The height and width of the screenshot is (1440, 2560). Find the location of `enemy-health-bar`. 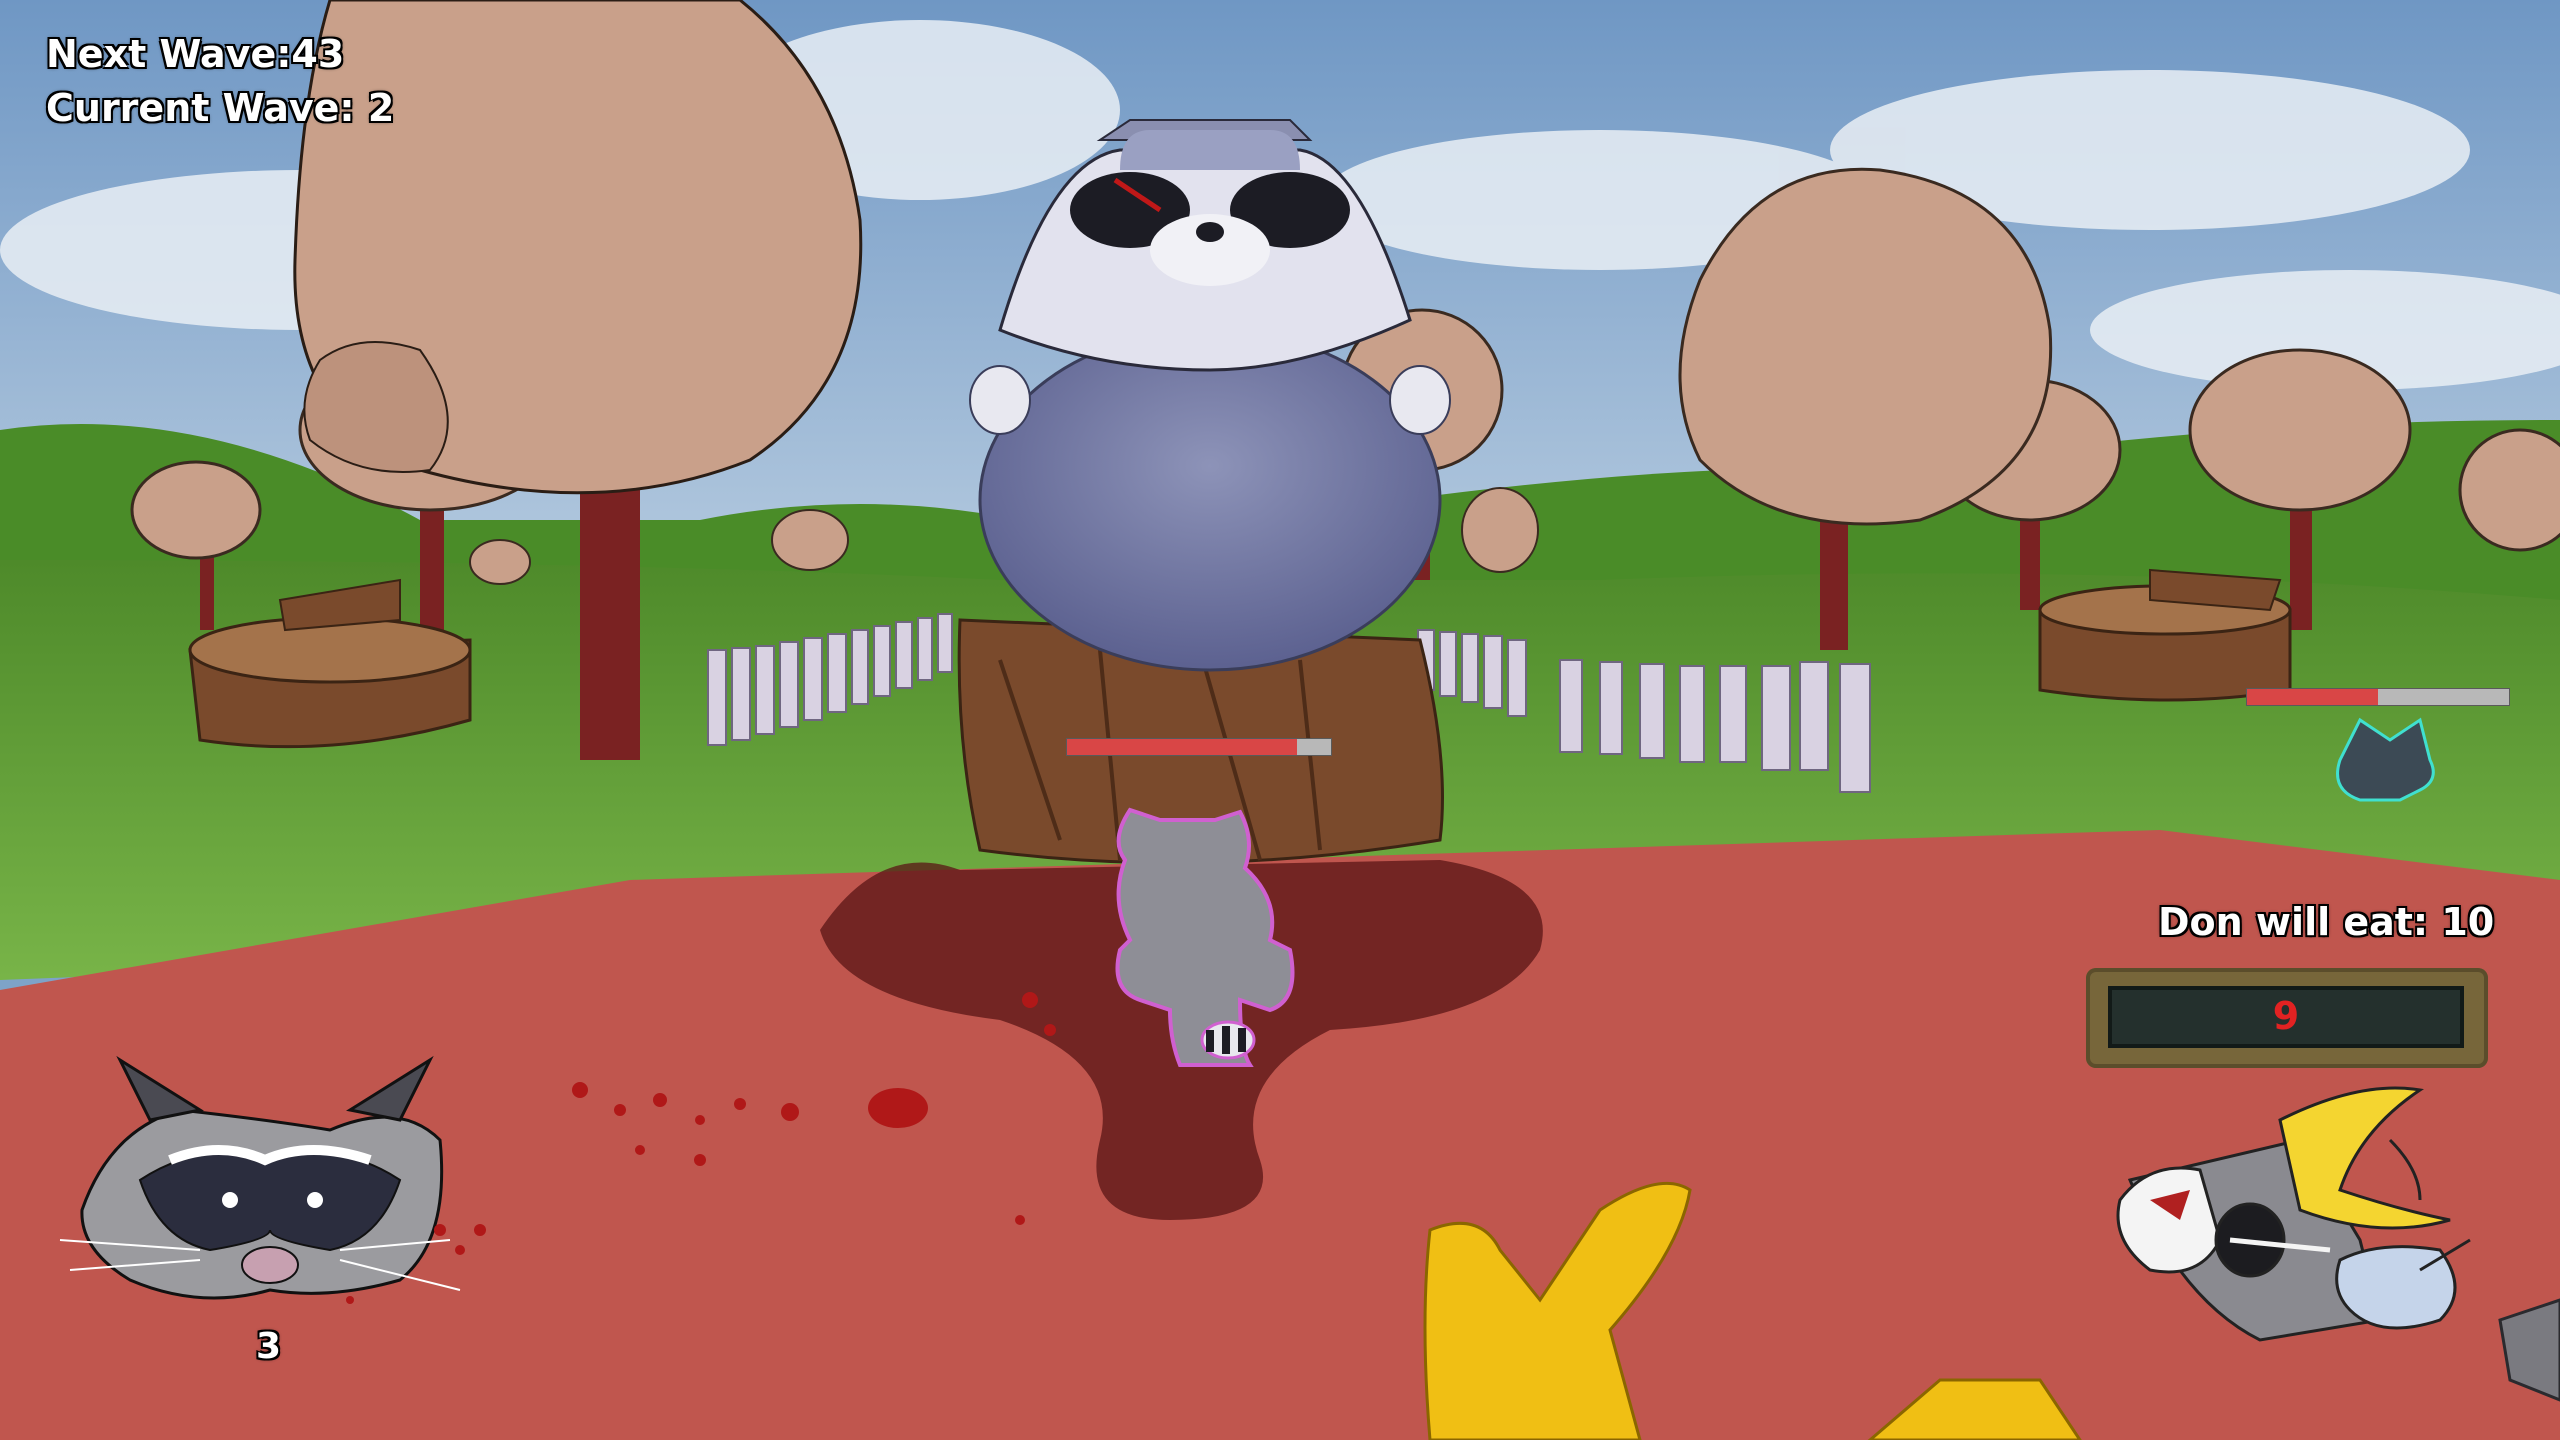

enemy-health-bar is located at coordinates (2378, 697).